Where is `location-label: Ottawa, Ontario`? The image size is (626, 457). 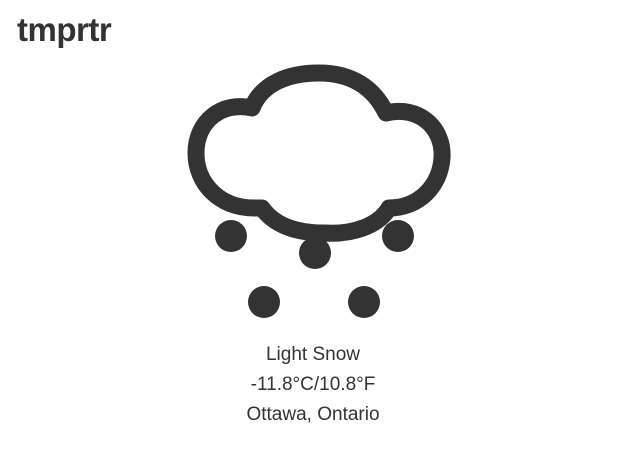 location-label: Ottawa, Ontario is located at coordinates (313, 414).